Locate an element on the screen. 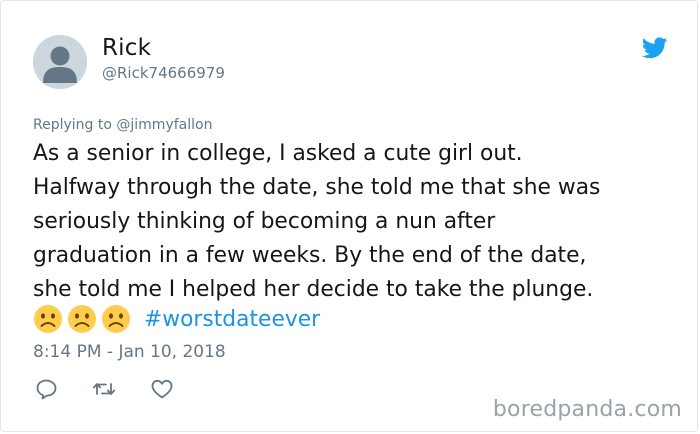 The height and width of the screenshot is (434, 700). avatar is located at coordinates (60, 62).